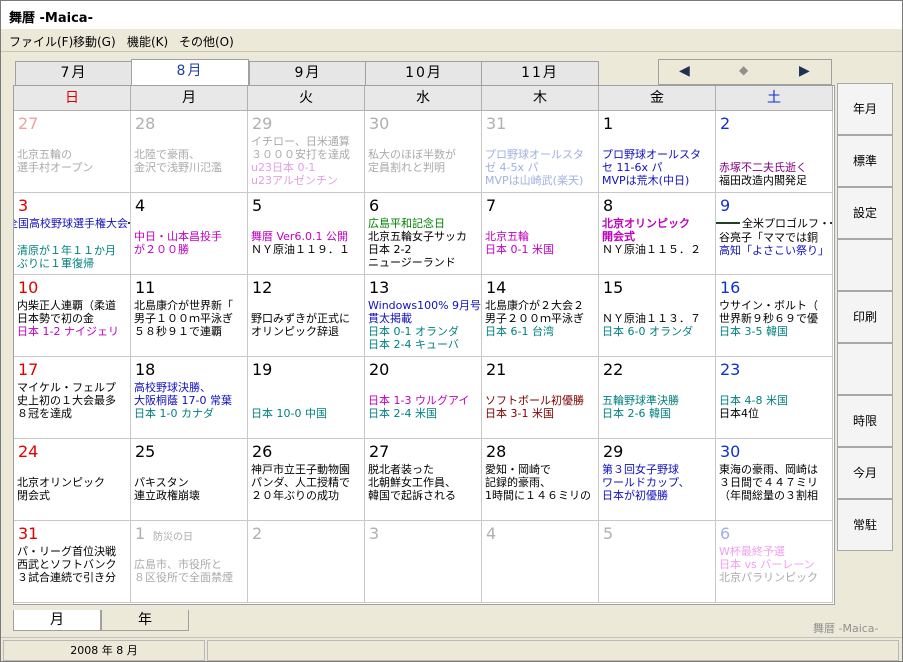 The width and height of the screenshot is (903, 662). What do you see at coordinates (183, 305) in the screenshot?
I see `event-text: 北島康介が世界新「` at bounding box center [183, 305].